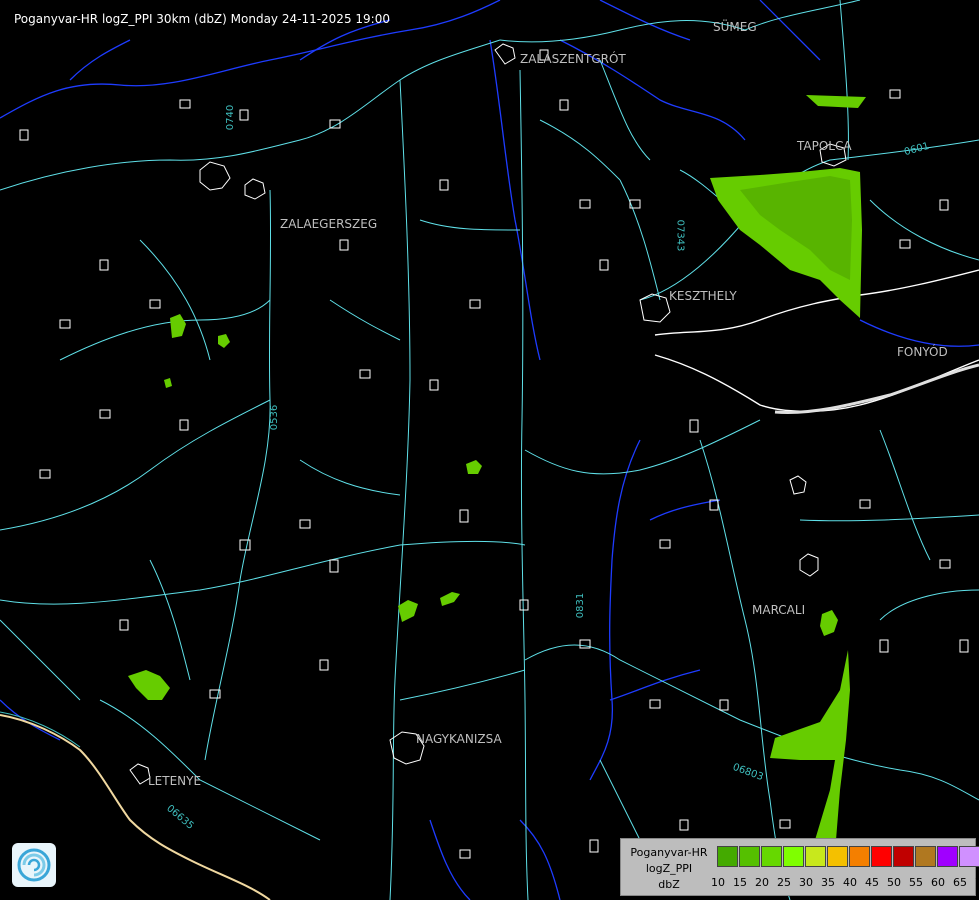  Describe the element at coordinates (828, 882) in the screenshot. I see `legend-tick-label: 35` at that location.